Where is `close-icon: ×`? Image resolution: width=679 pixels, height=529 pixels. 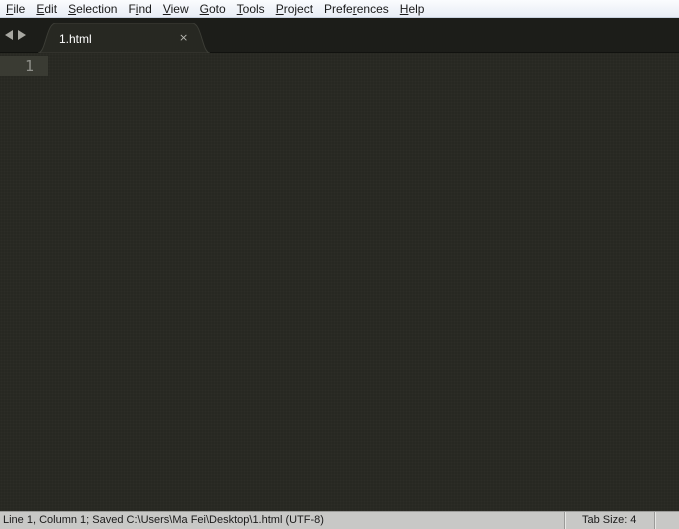
close-icon: × is located at coordinates (183, 38).